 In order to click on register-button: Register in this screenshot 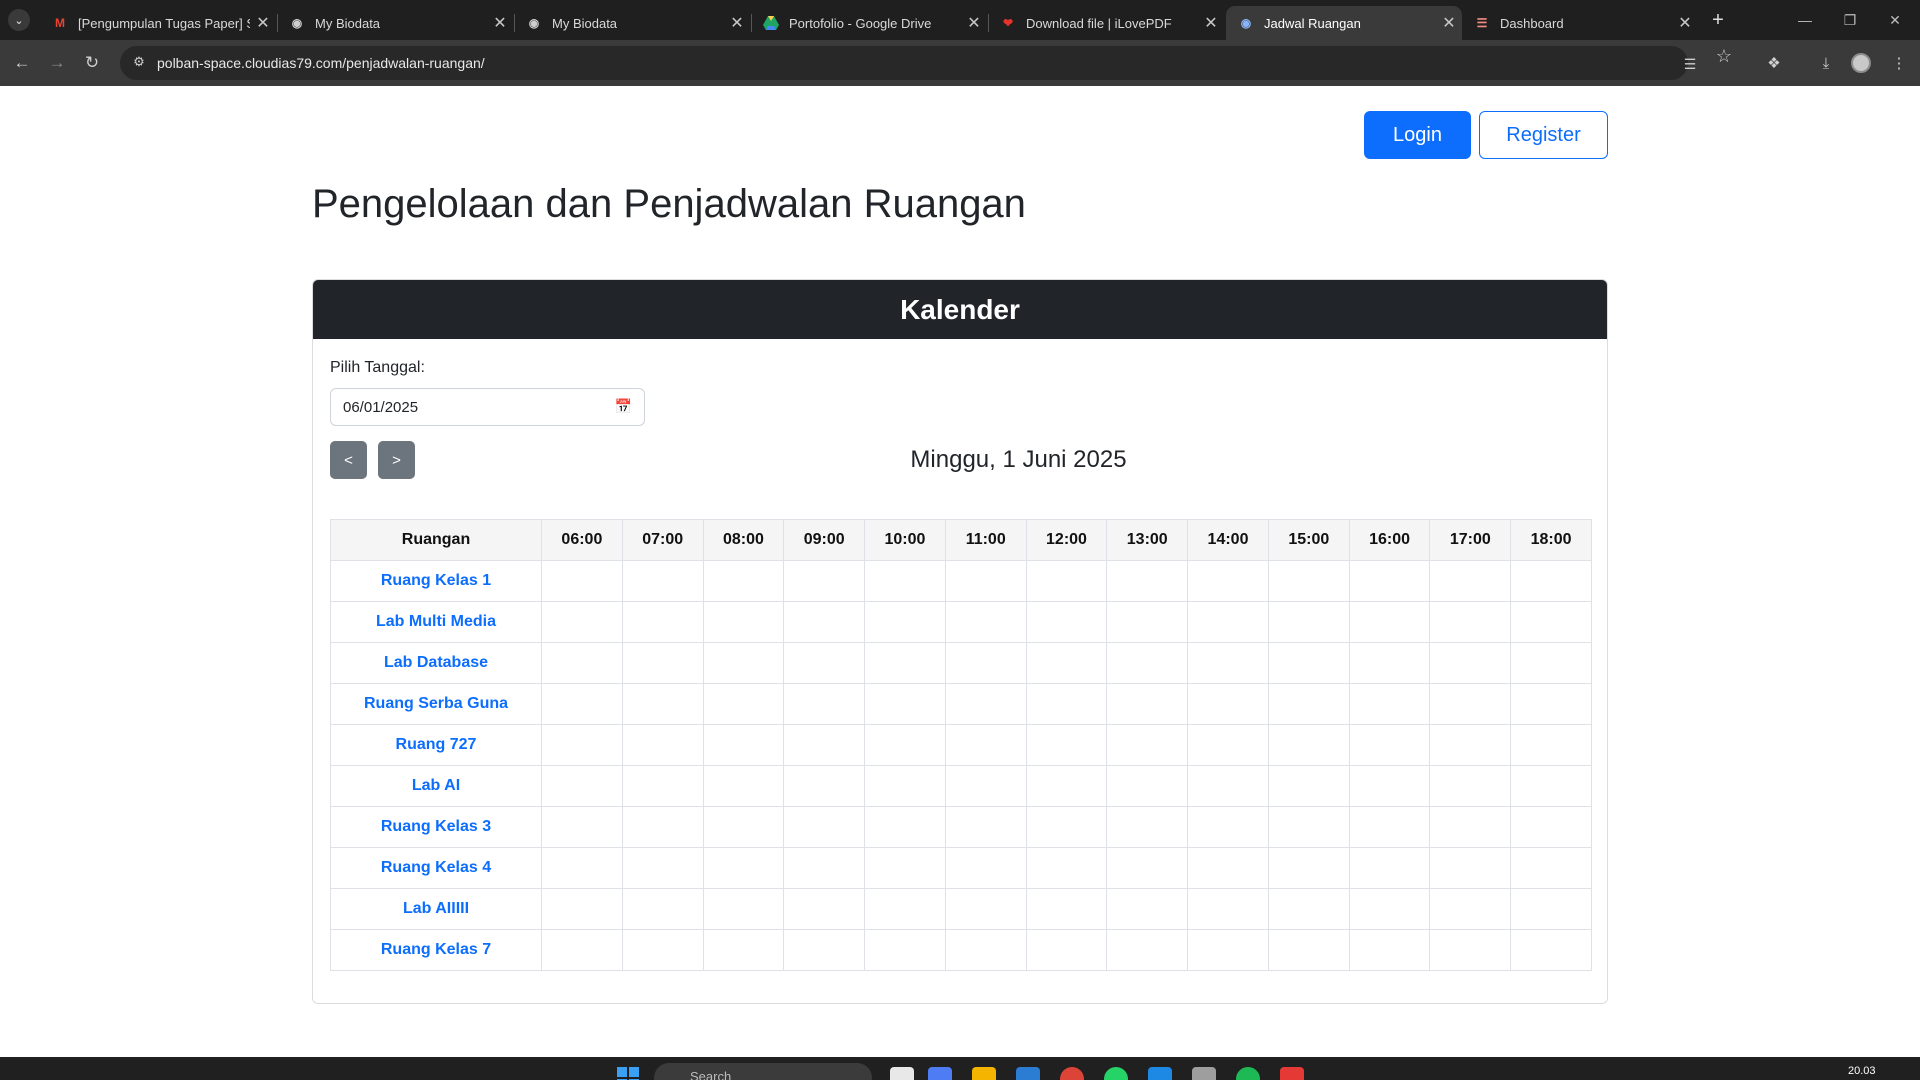, I will do `click(1543, 135)`.